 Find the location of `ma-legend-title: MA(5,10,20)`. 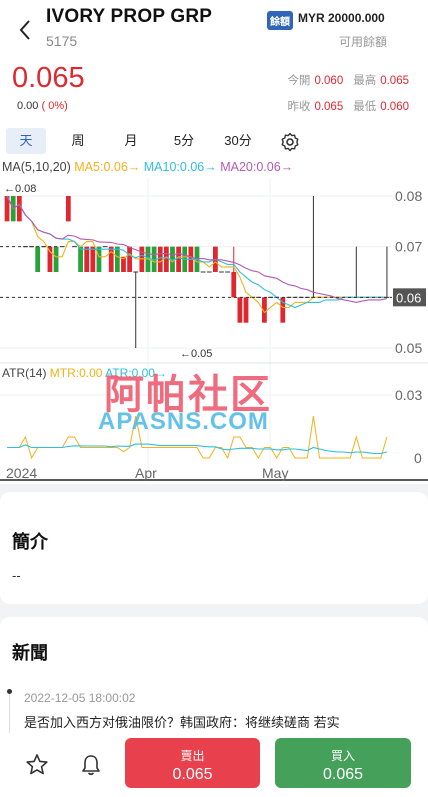

ma-legend-title: MA(5,10,20) is located at coordinates (36, 167).